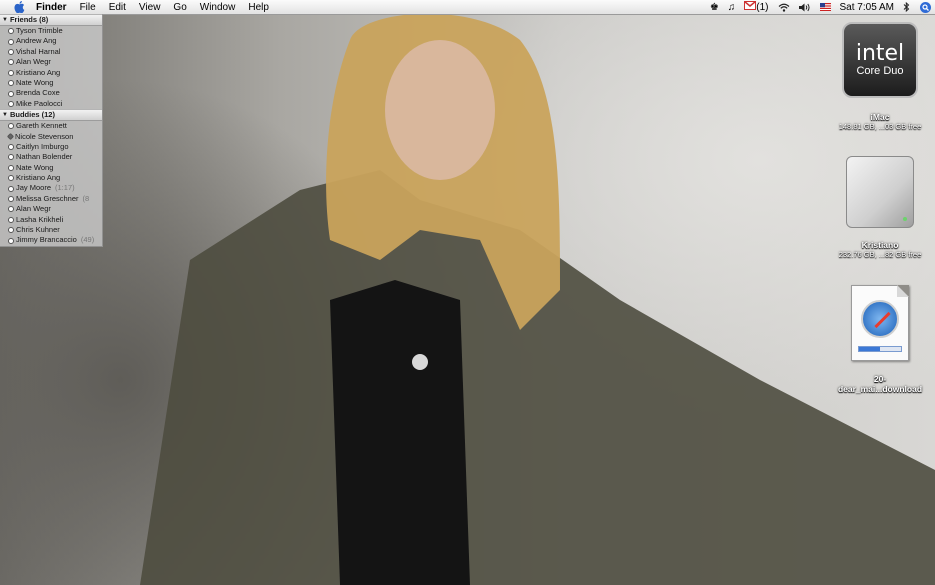 The image size is (935, 585). I want to click on chess-icon: ♚, so click(714, 7).